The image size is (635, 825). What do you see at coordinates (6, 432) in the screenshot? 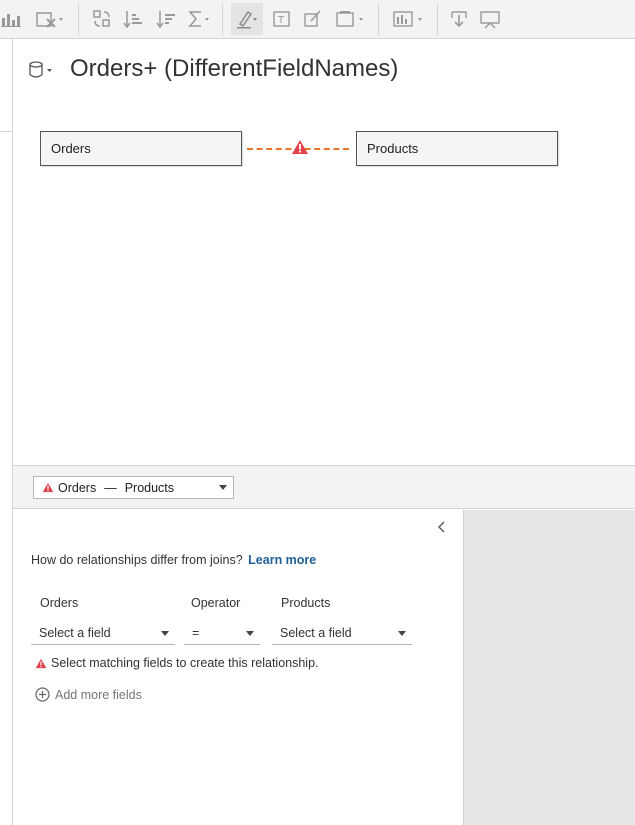
I see `left-rail` at bounding box center [6, 432].